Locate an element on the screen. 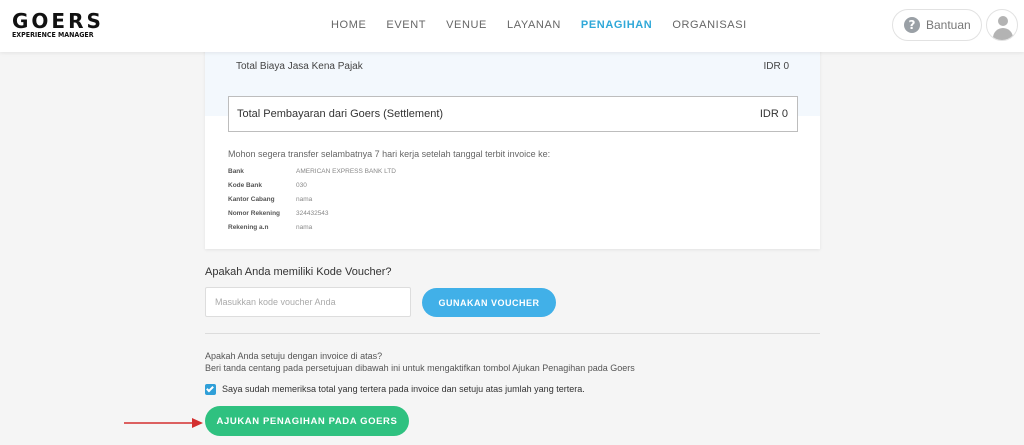  user-icon-body is located at coordinates (1003, 34).